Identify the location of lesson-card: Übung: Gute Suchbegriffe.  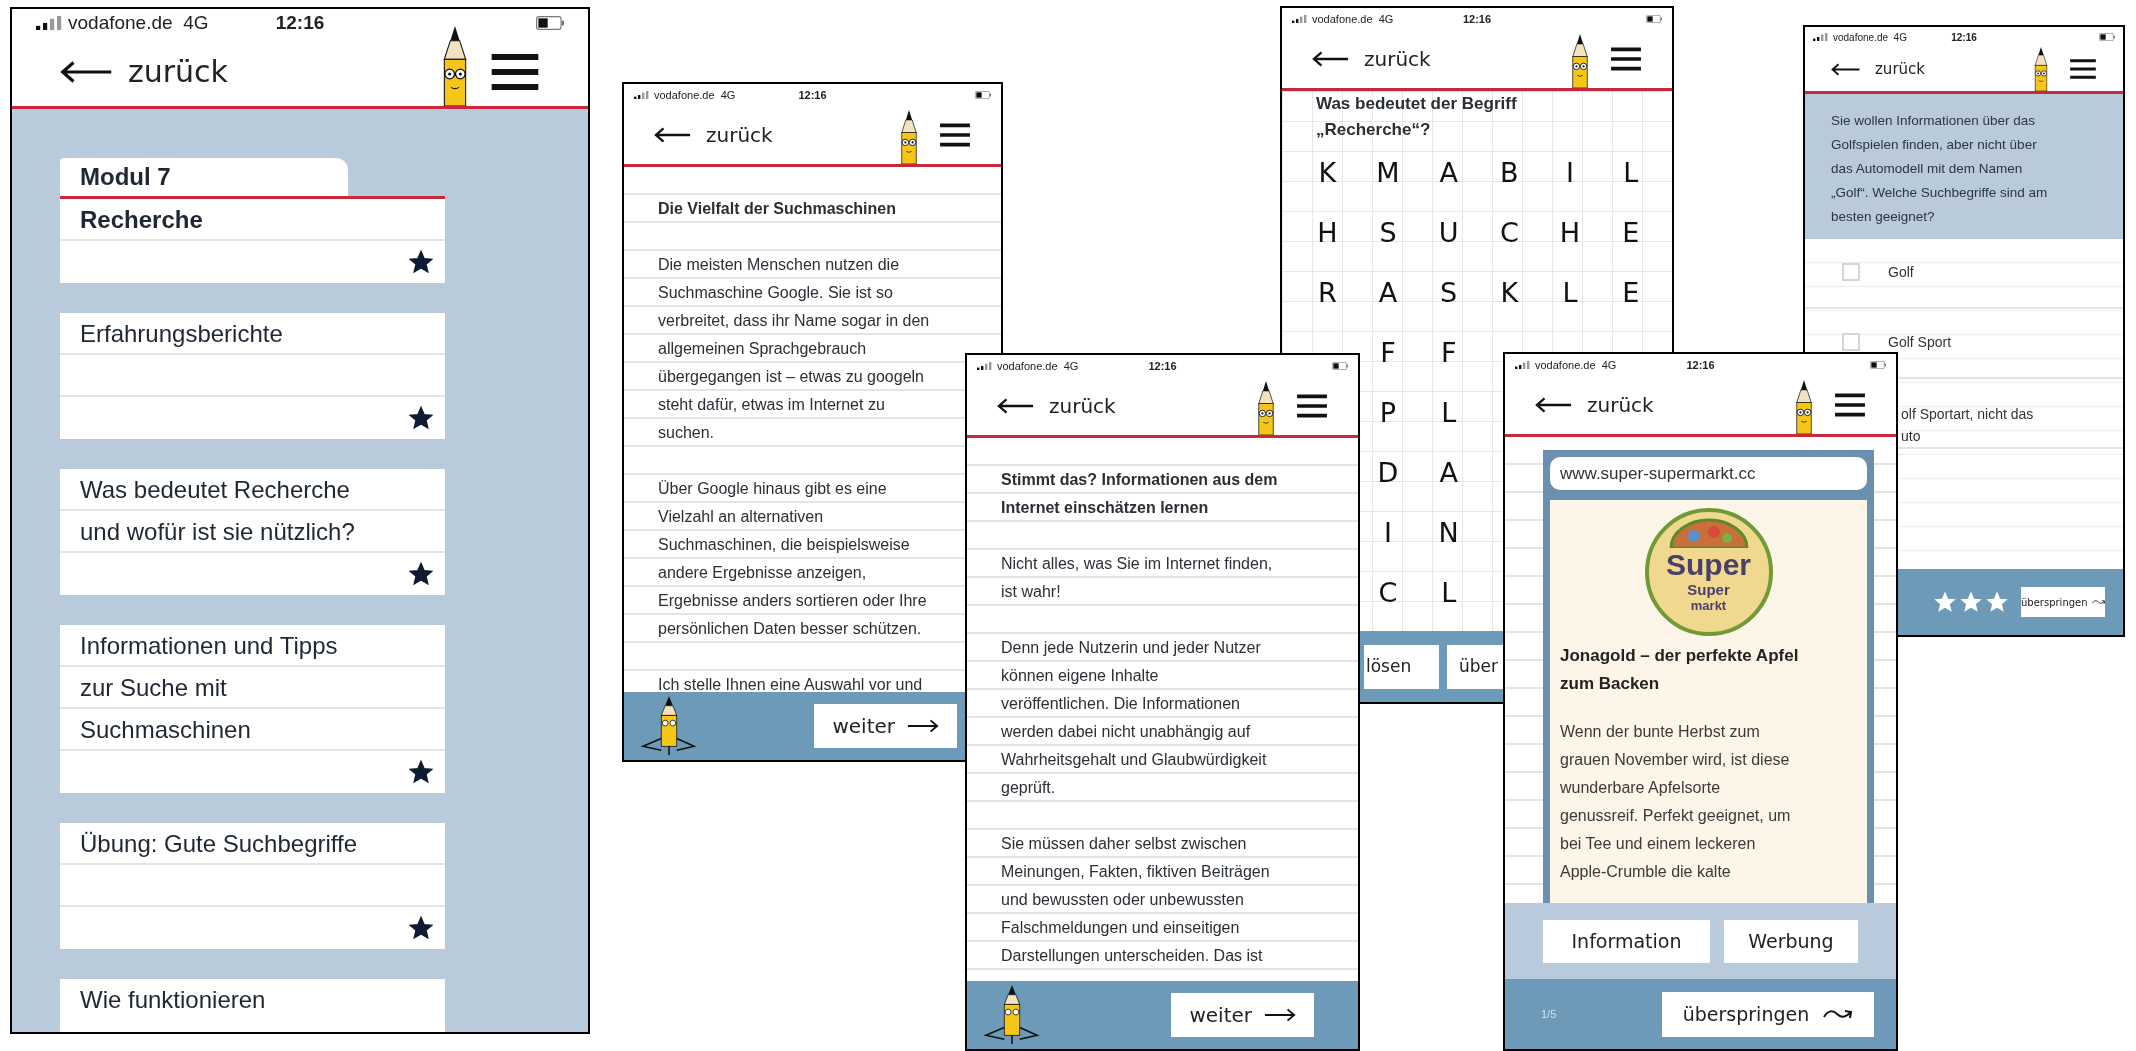
(252, 885).